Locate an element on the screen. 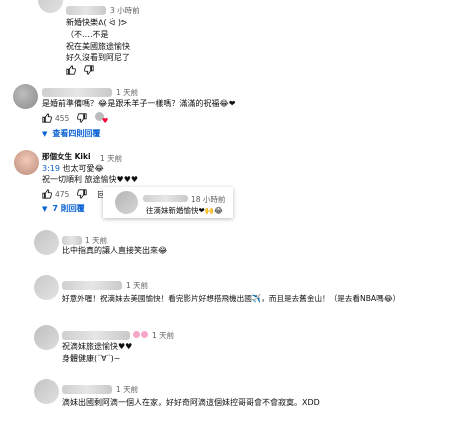  comment-text-line: 往滴妹新婚愉快❤🙌😂 is located at coordinates (184, 210).